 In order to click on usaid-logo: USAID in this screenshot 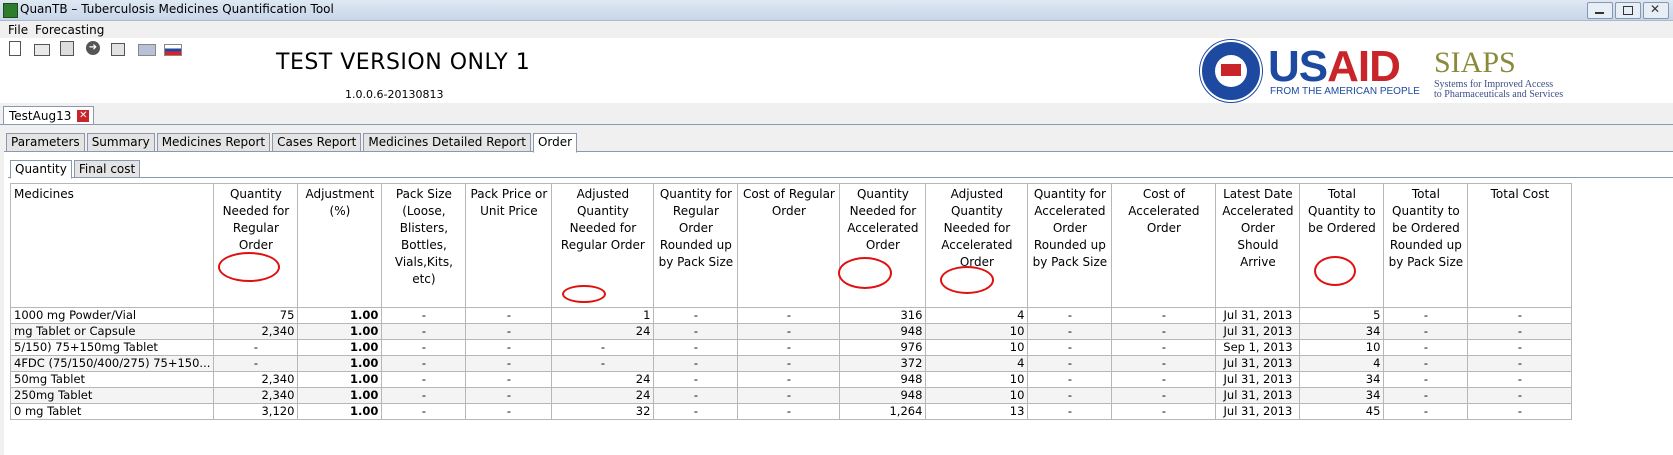, I will do `click(1334, 66)`.